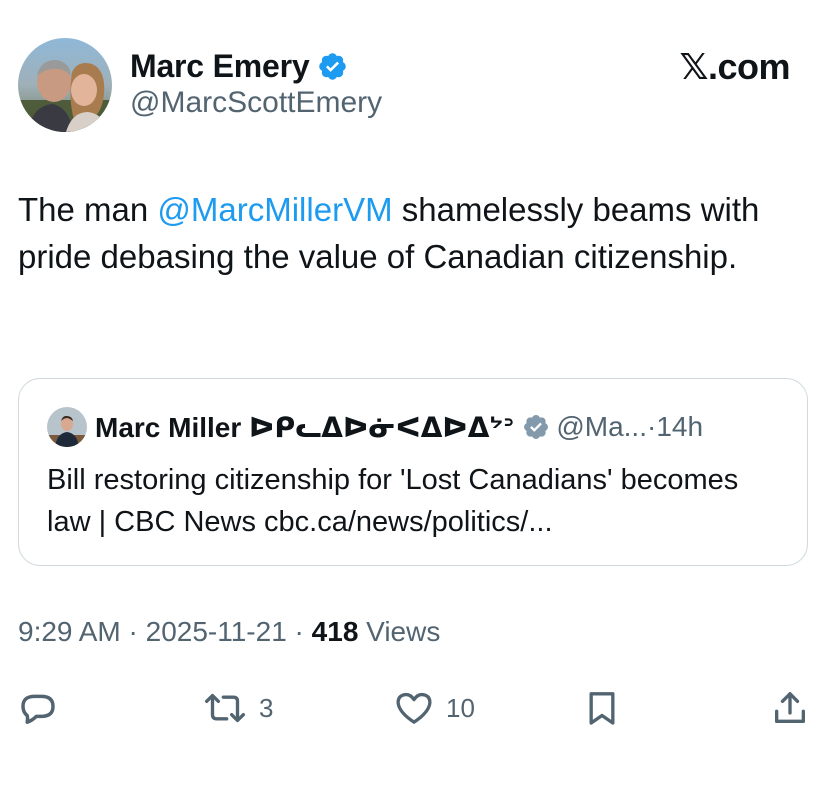 The height and width of the screenshot is (810, 828). Describe the element at coordinates (536, 427) in the screenshot. I see `quoted-verified-badge-icon` at that location.